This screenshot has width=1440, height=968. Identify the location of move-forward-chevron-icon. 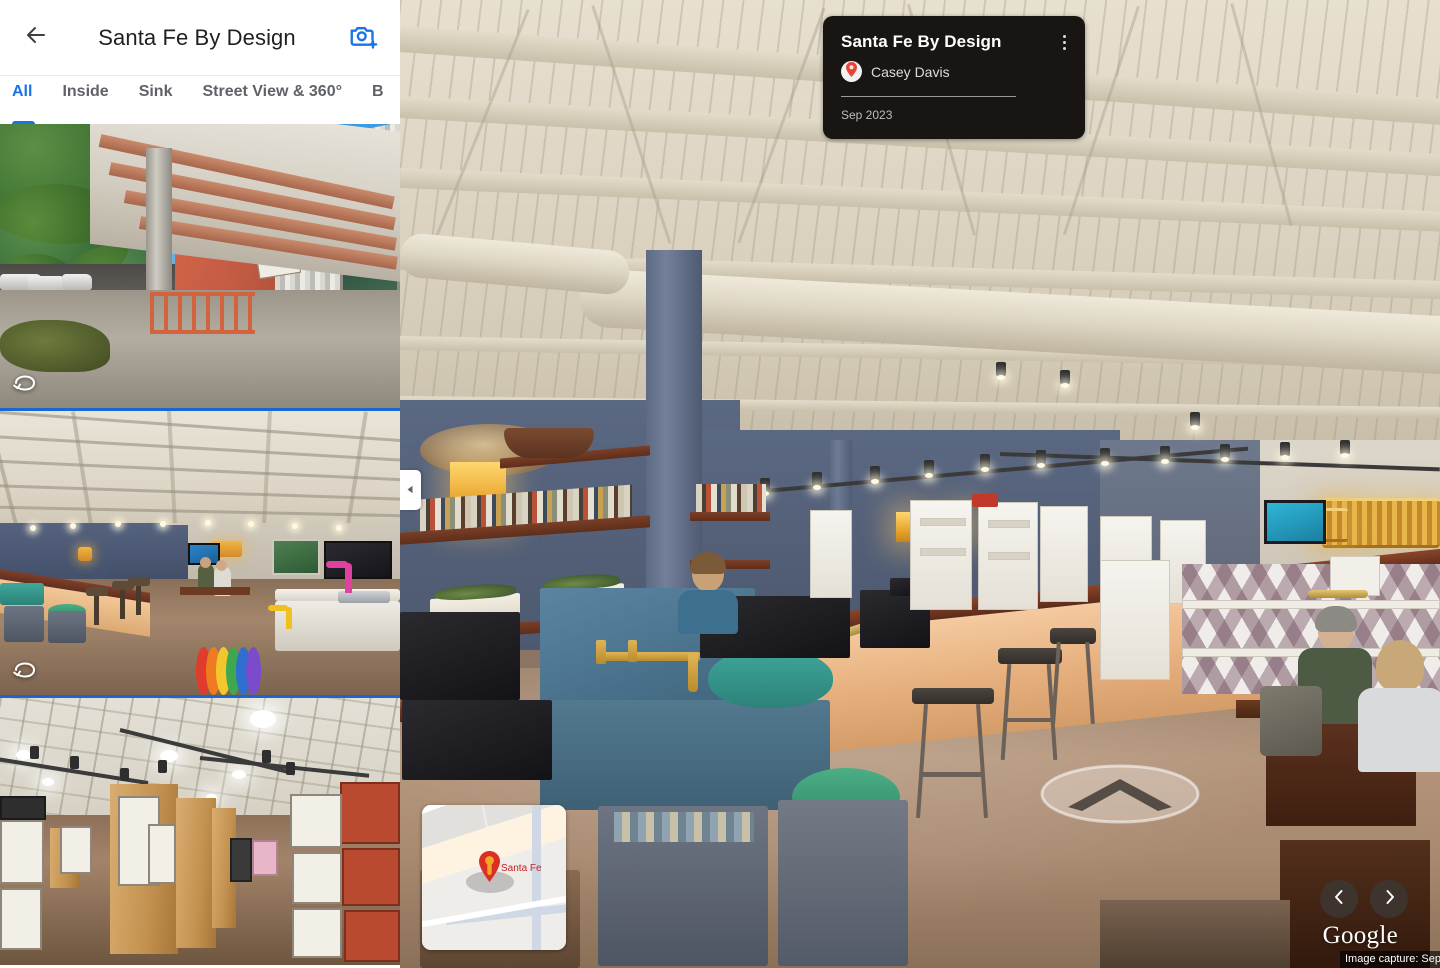
(1120, 796).